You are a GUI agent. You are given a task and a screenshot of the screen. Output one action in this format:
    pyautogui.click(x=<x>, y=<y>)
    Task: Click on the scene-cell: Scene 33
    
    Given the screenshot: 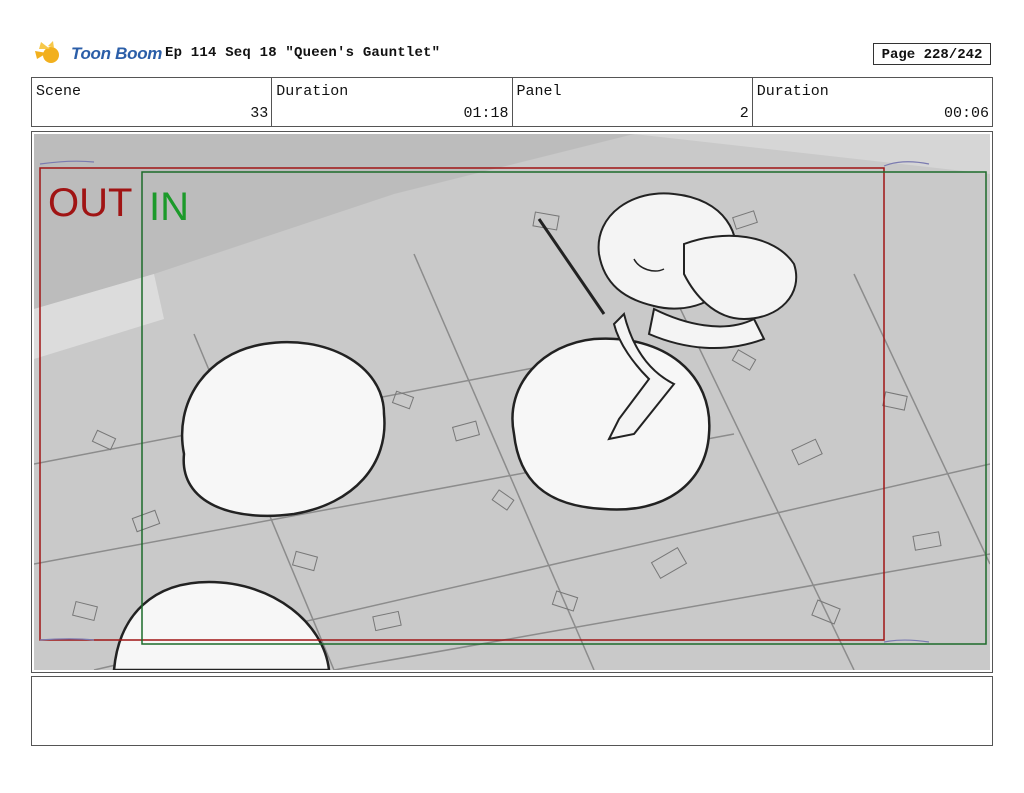 What is the action you would take?
    pyautogui.click(x=152, y=102)
    